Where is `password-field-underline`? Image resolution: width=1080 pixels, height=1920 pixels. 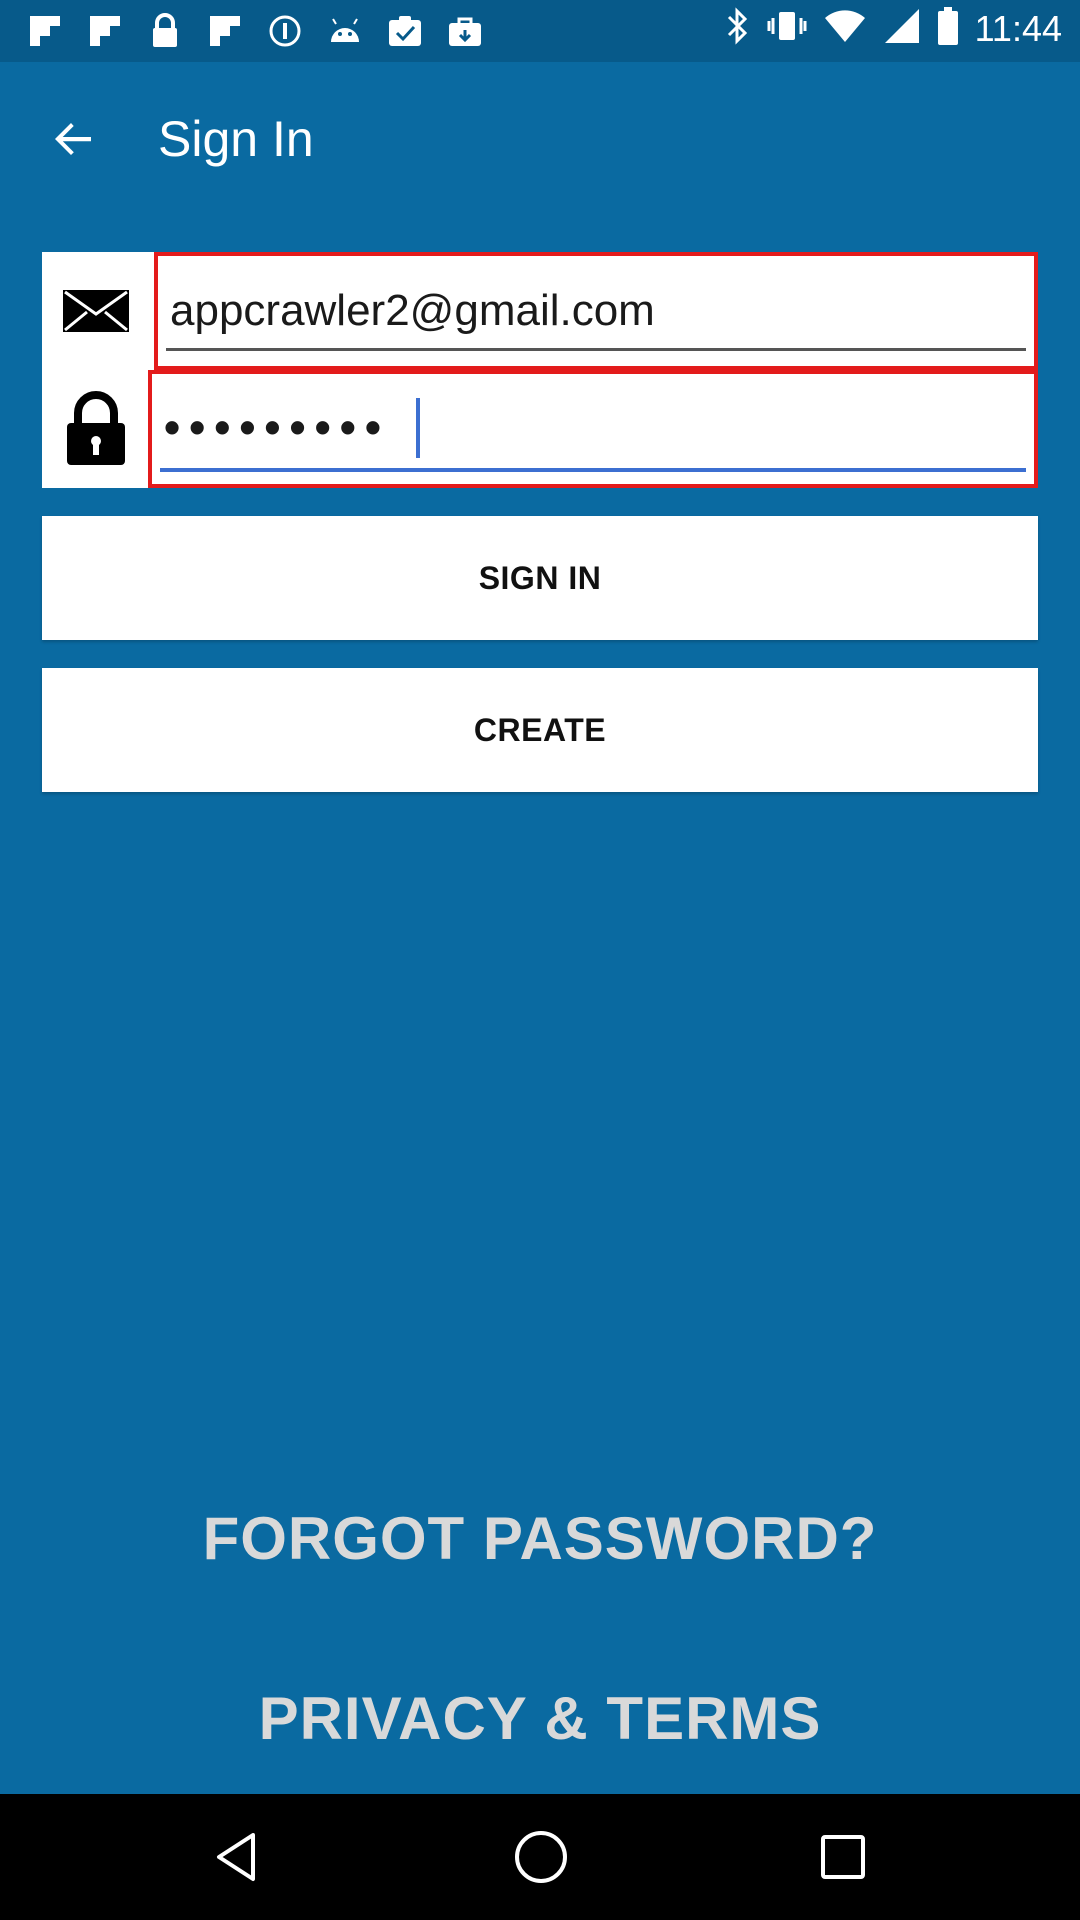
password-field-underline is located at coordinates (593, 470).